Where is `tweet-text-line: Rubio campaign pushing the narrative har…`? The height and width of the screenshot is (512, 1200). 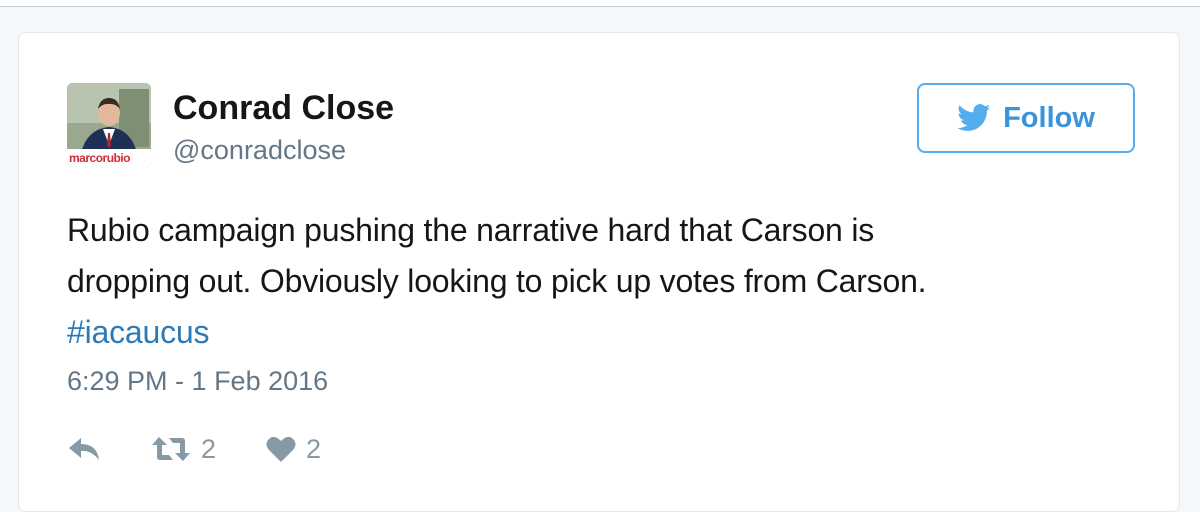 tweet-text-line: Rubio campaign pushing the narrative har… is located at coordinates (471, 230).